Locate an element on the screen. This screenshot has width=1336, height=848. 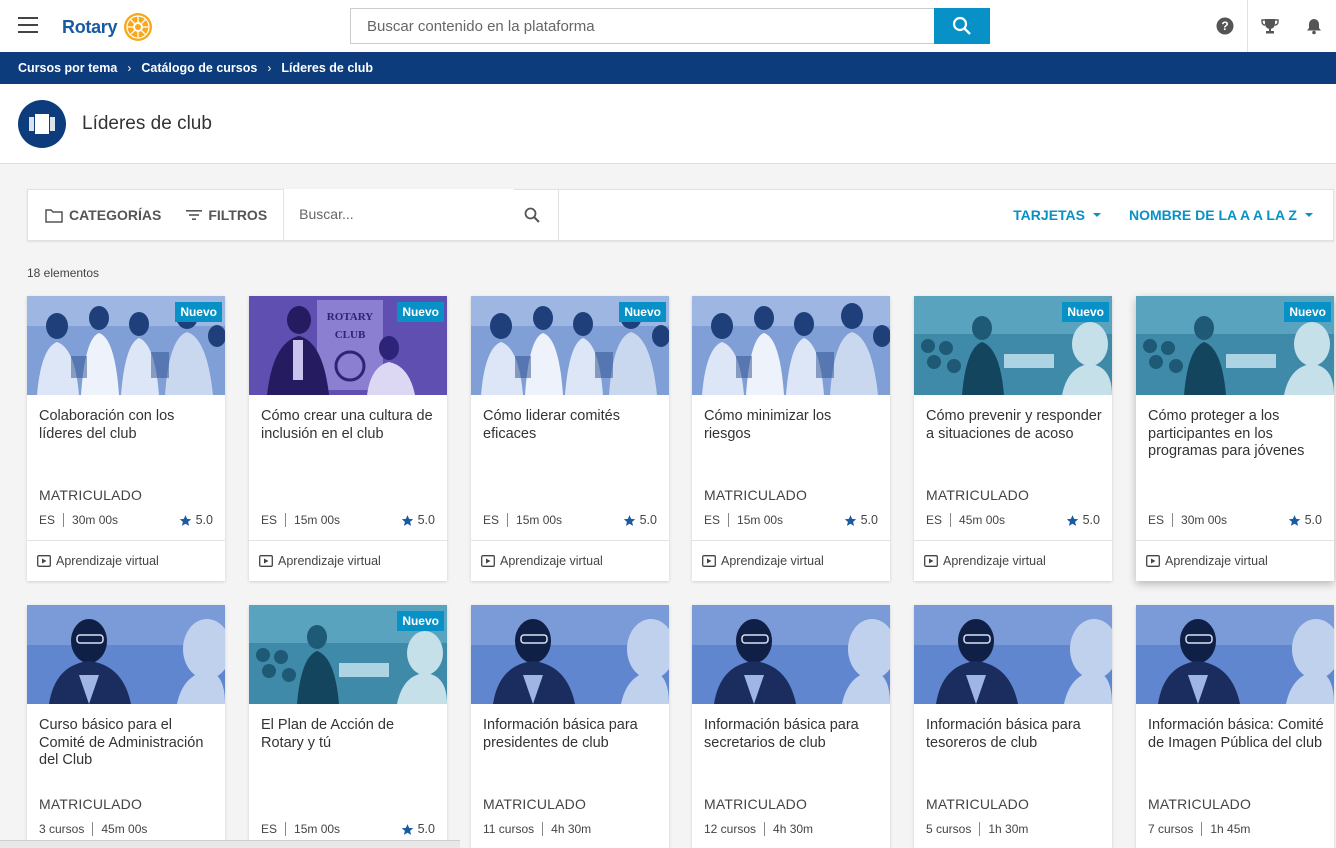
course-duration: 1h 45m is located at coordinates (1230, 829).